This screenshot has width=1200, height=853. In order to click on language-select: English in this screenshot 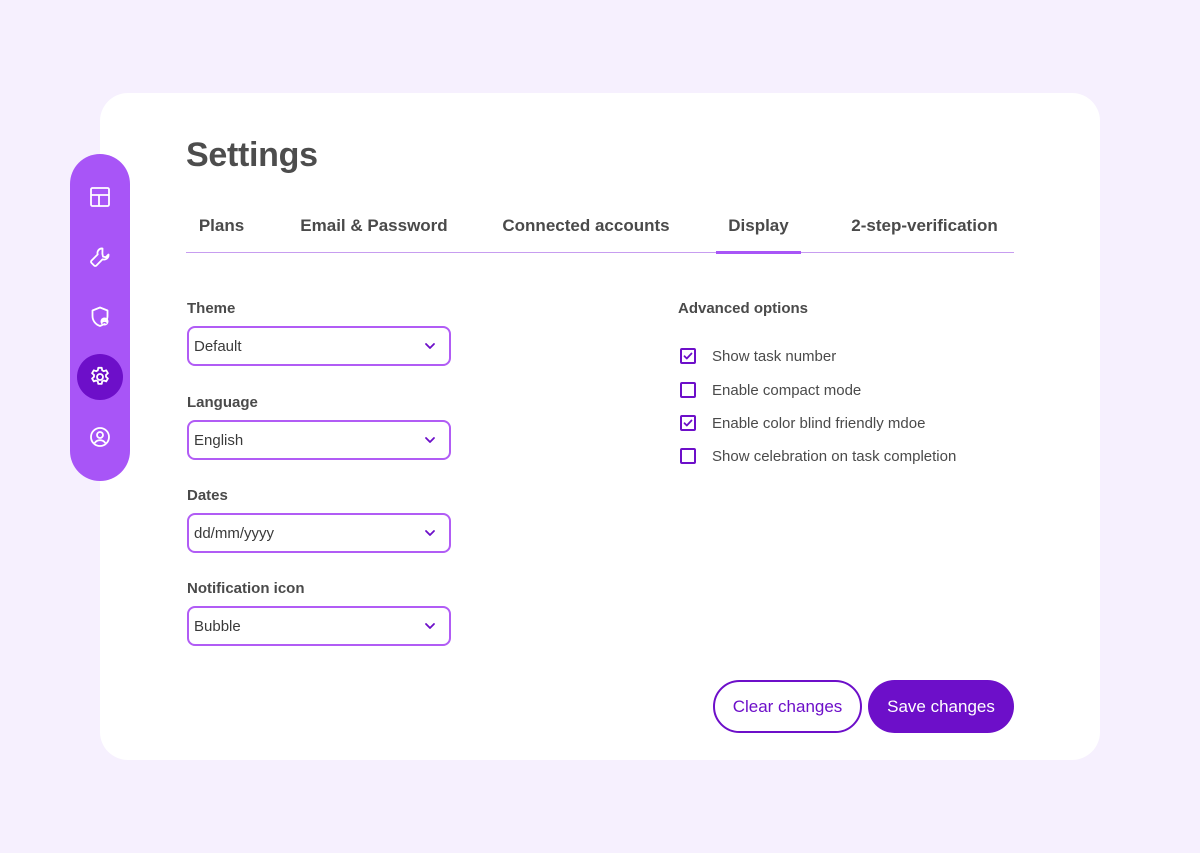, I will do `click(319, 440)`.